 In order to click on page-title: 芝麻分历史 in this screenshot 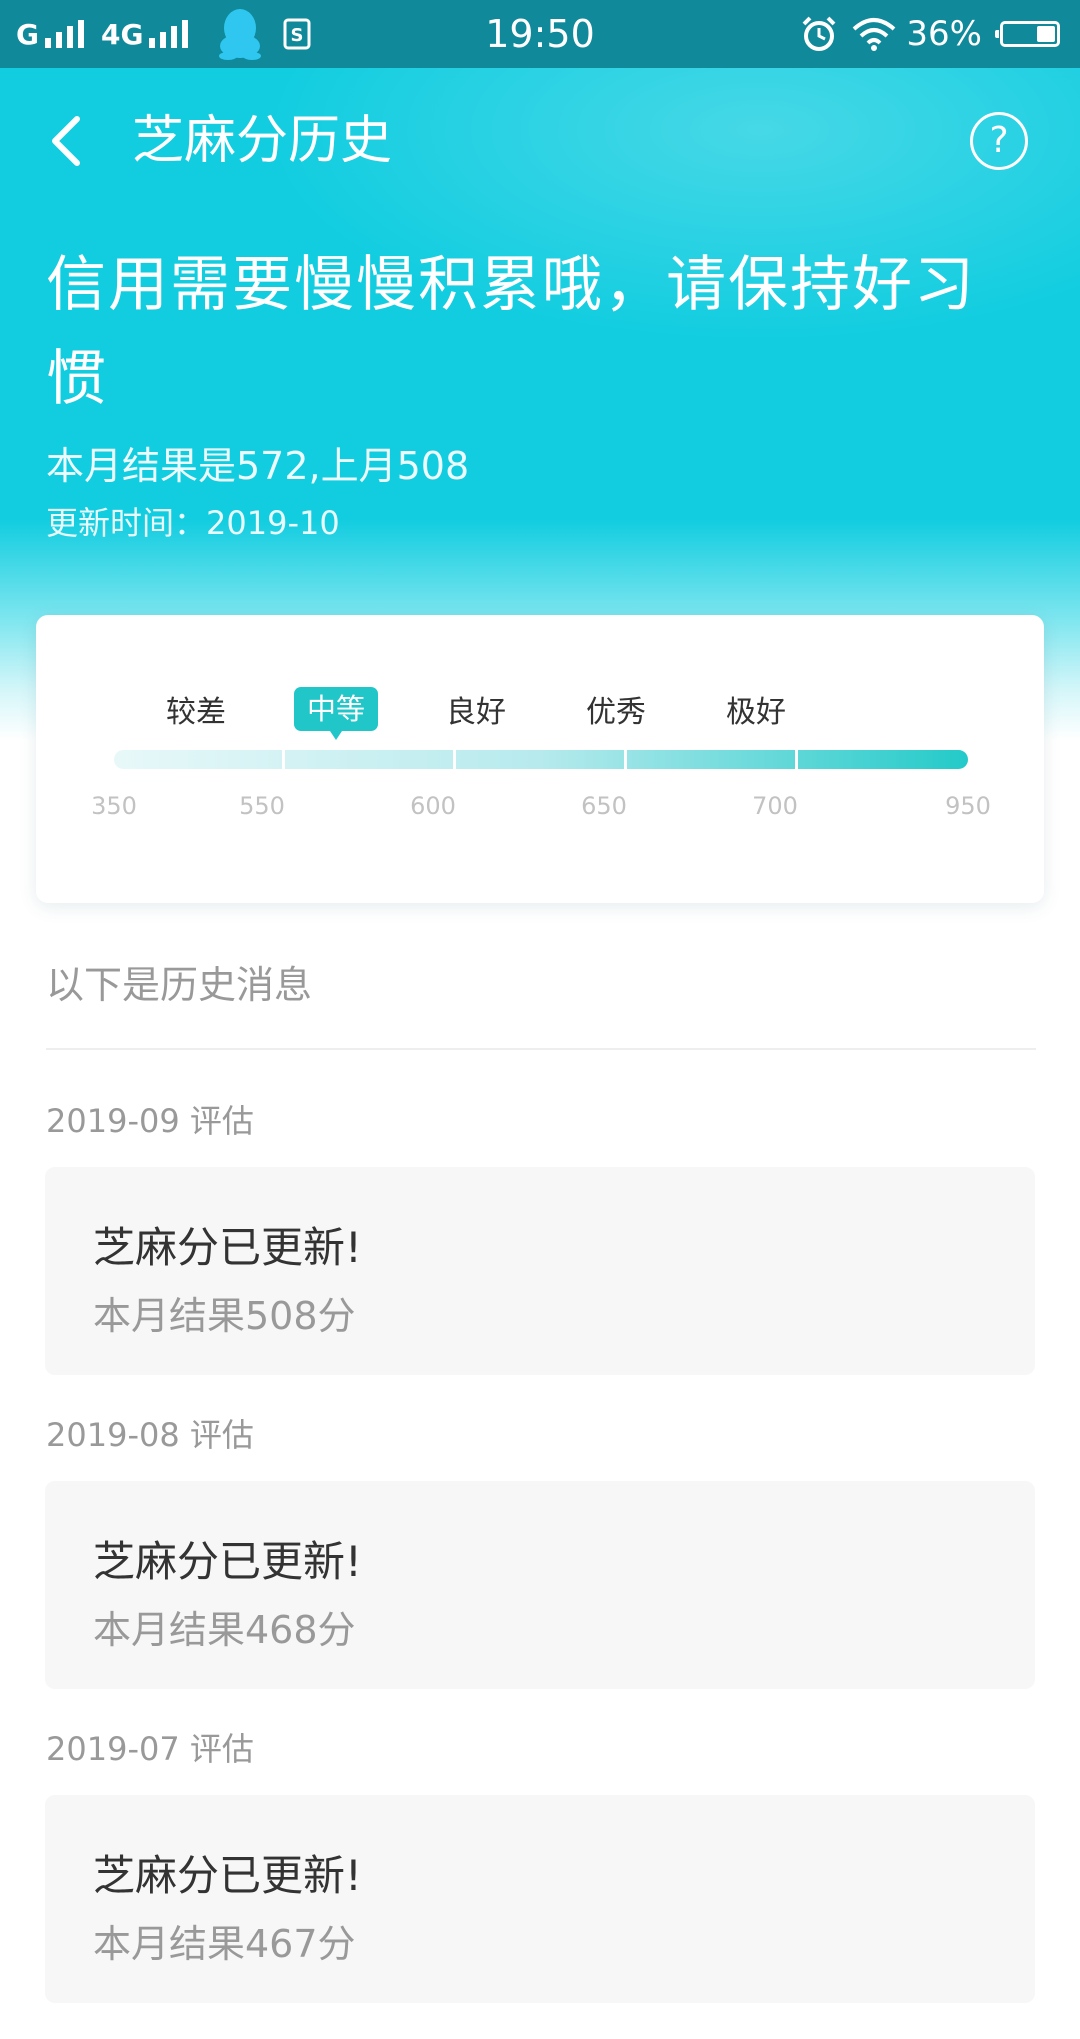, I will do `click(262, 141)`.